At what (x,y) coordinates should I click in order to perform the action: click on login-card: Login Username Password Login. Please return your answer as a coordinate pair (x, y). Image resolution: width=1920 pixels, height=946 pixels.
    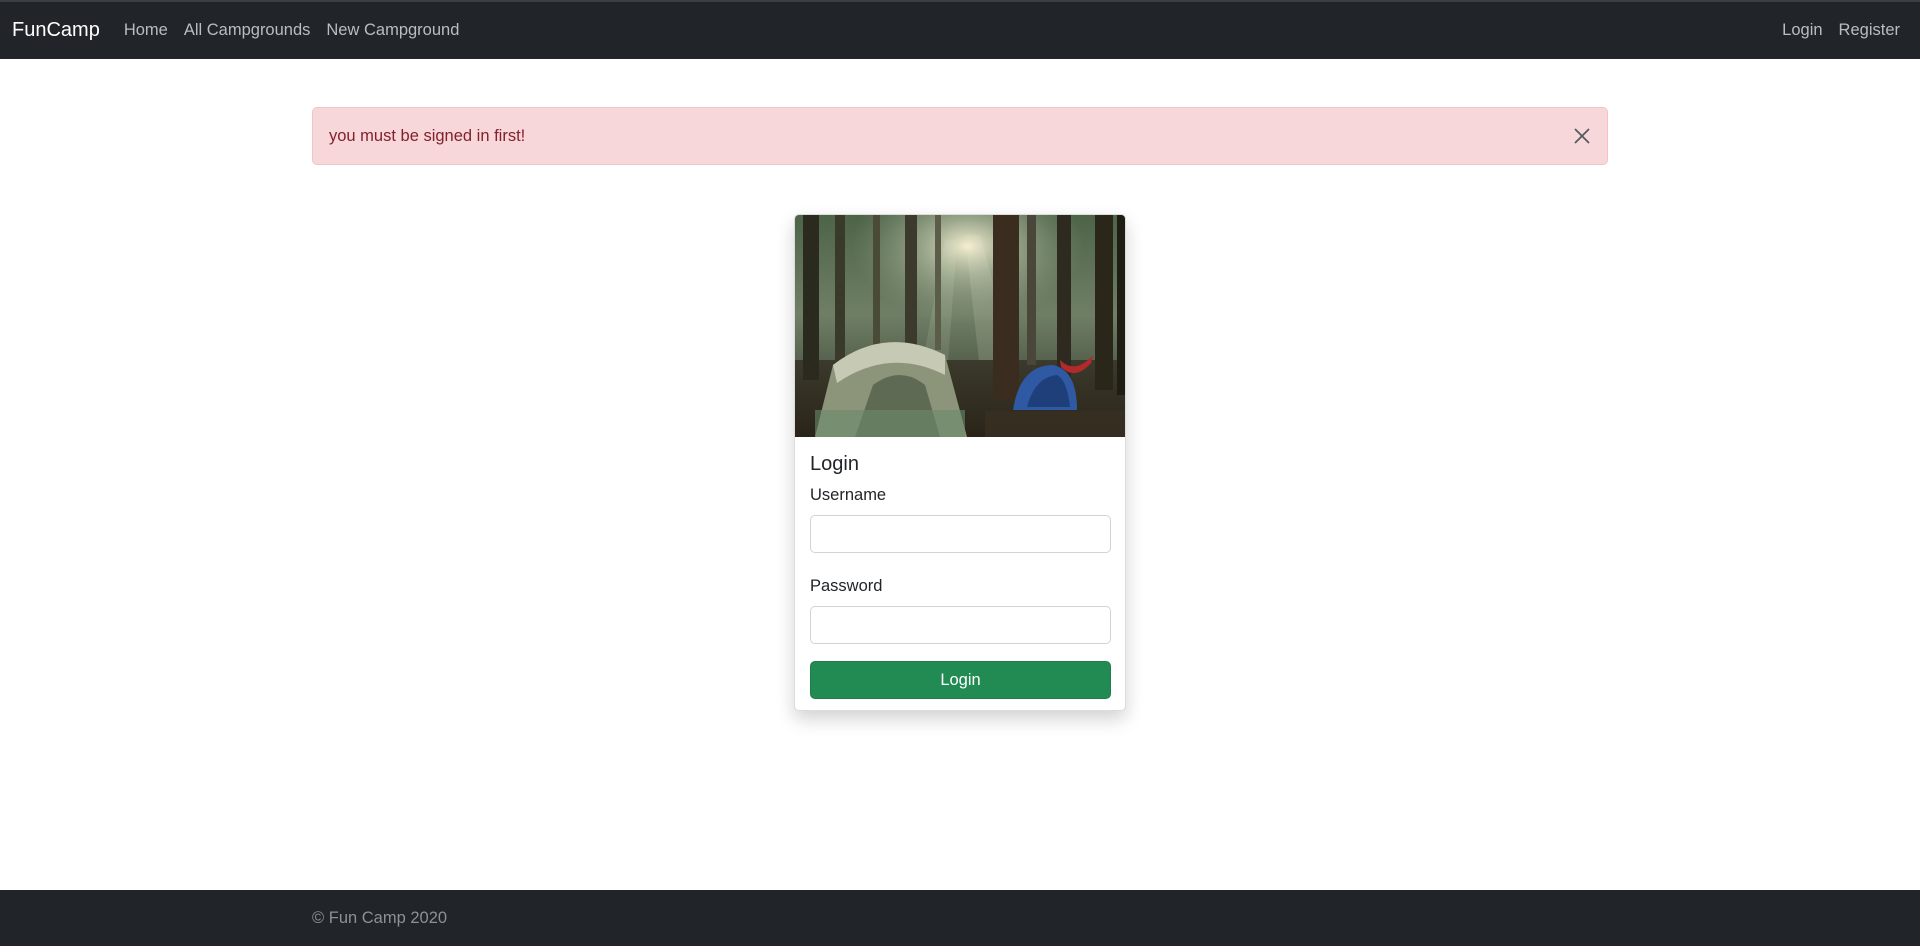
    Looking at the image, I should click on (960, 462).